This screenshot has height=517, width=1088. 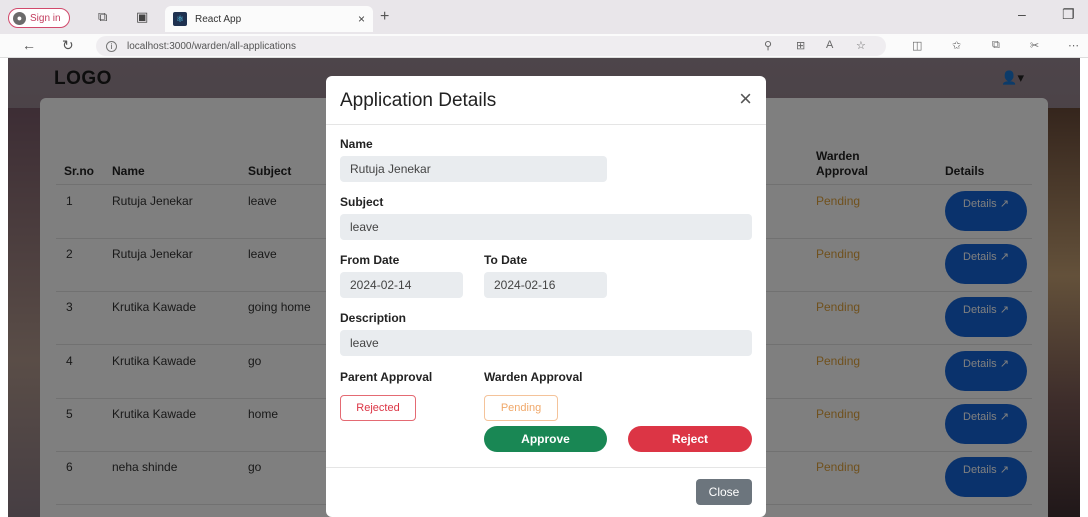 I want to click on warden-approval-status-badge: Pending, so click(x=521, y=408).